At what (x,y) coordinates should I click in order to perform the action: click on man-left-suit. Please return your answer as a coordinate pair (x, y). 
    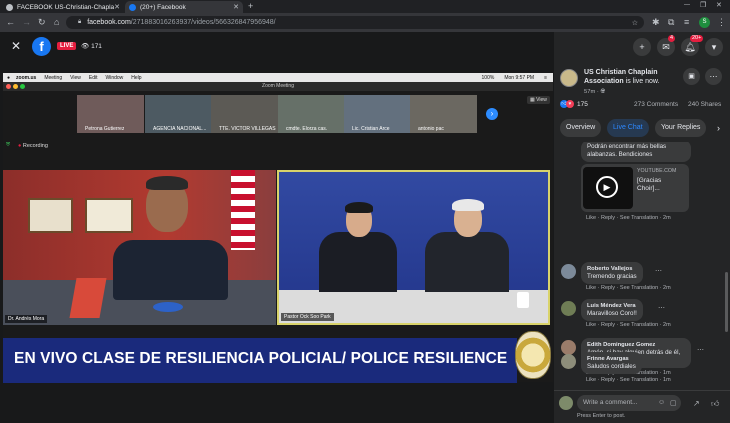
    Looking at the image, I should click on (358, 262).